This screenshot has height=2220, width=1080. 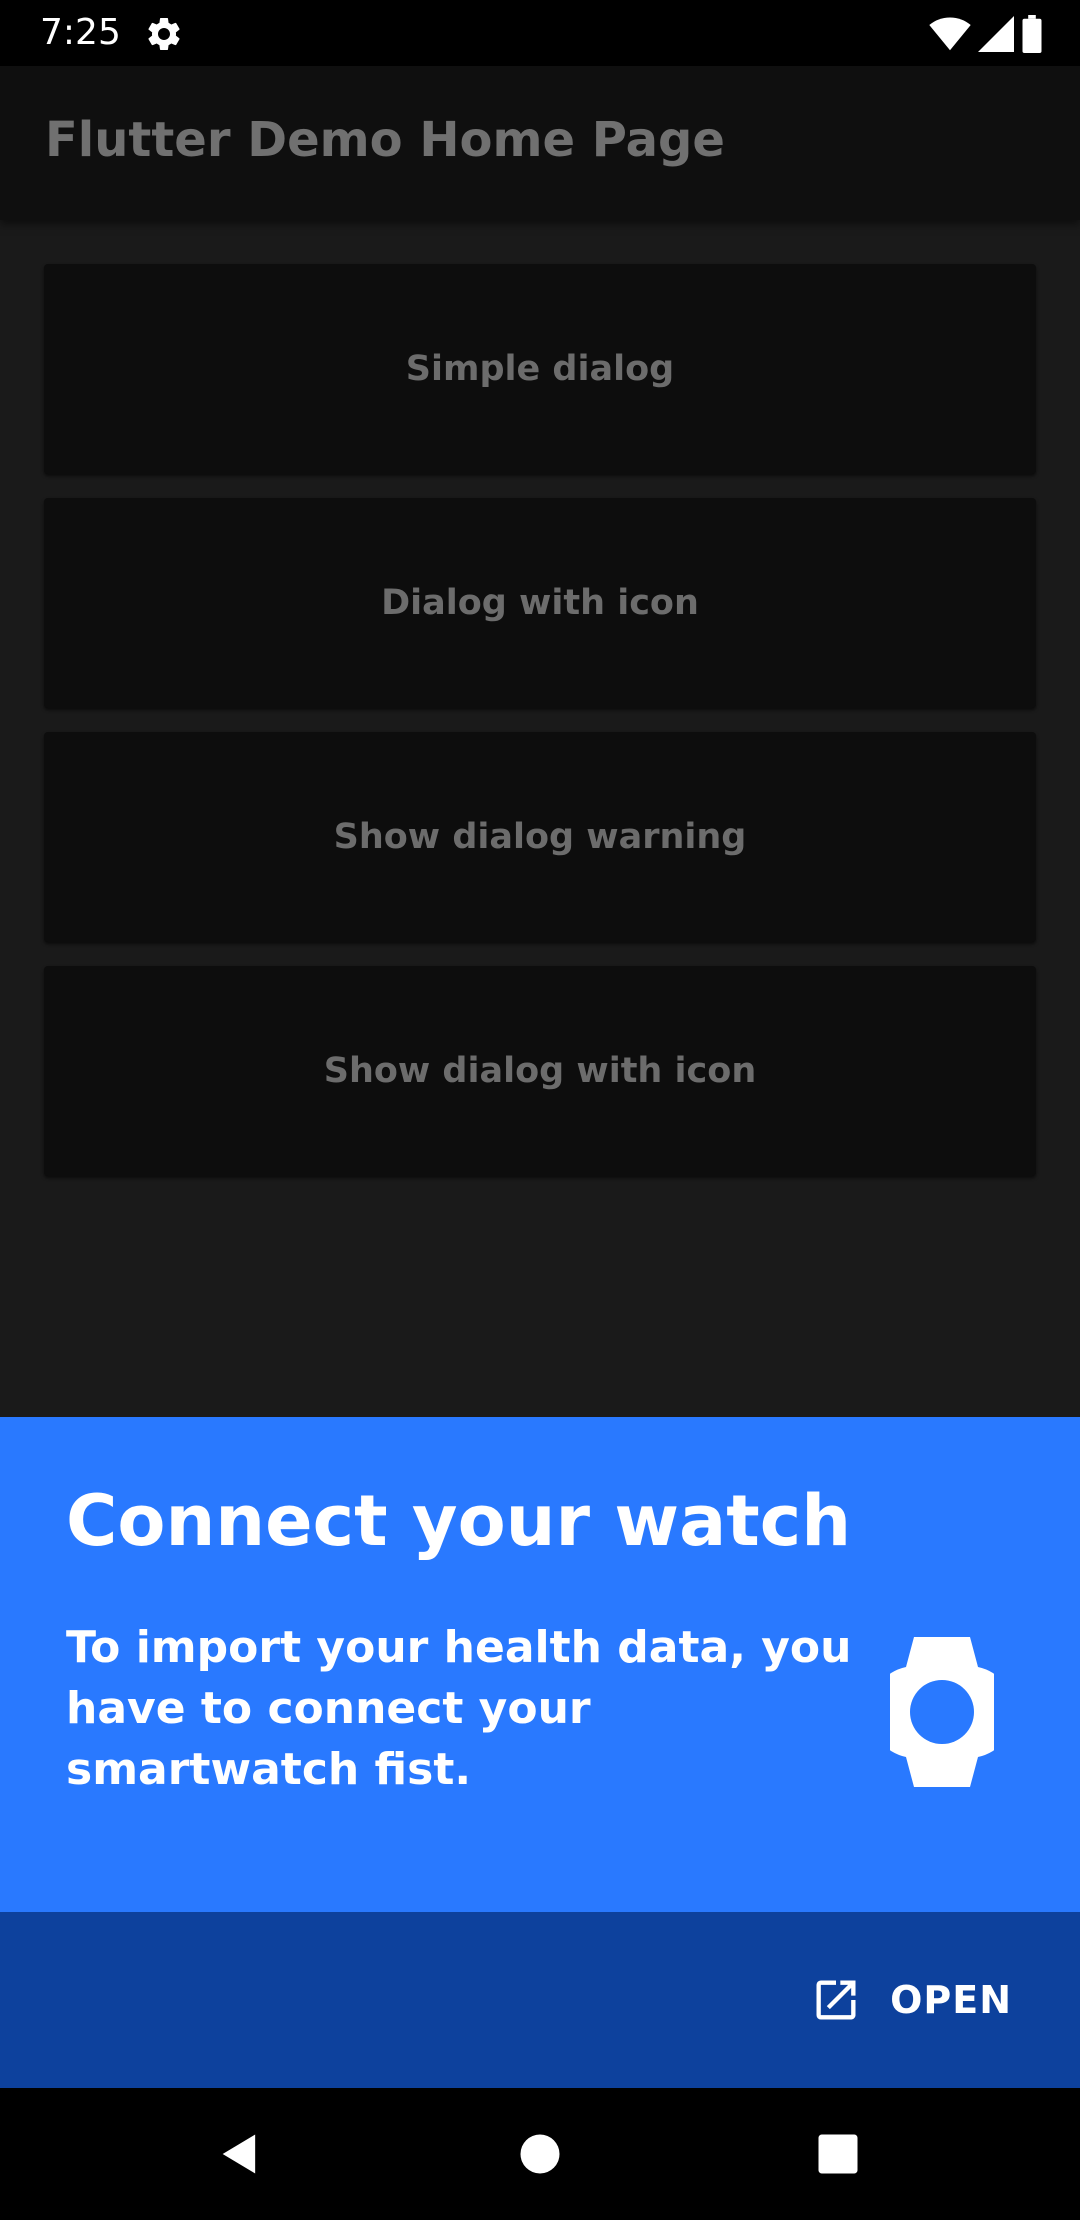 I want to click on button-label: Dialog with icon, so click(x=540, y=603).